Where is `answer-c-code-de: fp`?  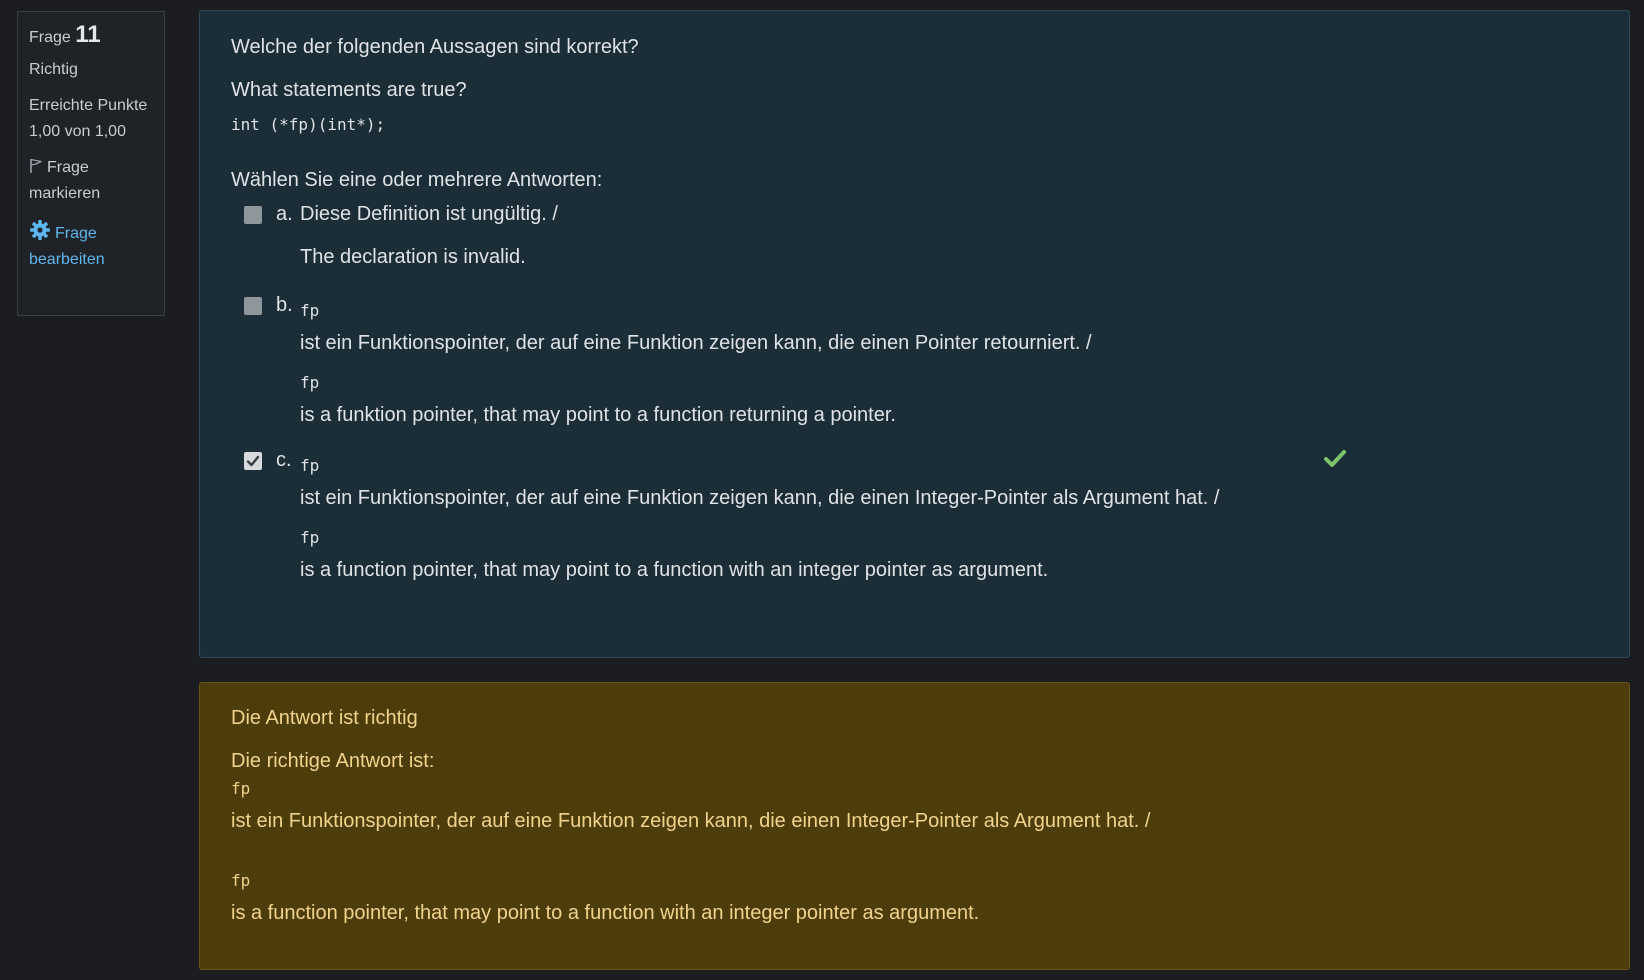
answer-c-code-de: fp is located at coordinates (310, 465).